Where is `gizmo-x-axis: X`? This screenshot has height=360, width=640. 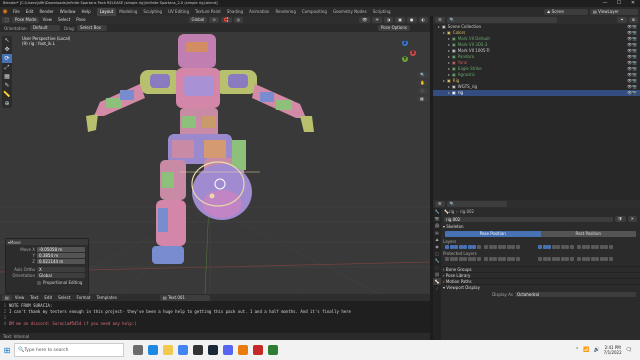
gizmo-x-axis: X is located at coordinates (413, 53).